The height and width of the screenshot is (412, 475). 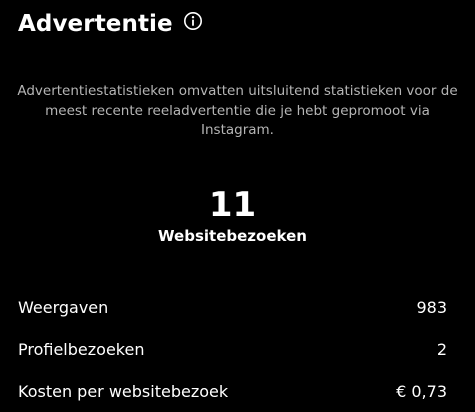 I want to click on stat-label: Weergaven, so click(x=63, y=307).